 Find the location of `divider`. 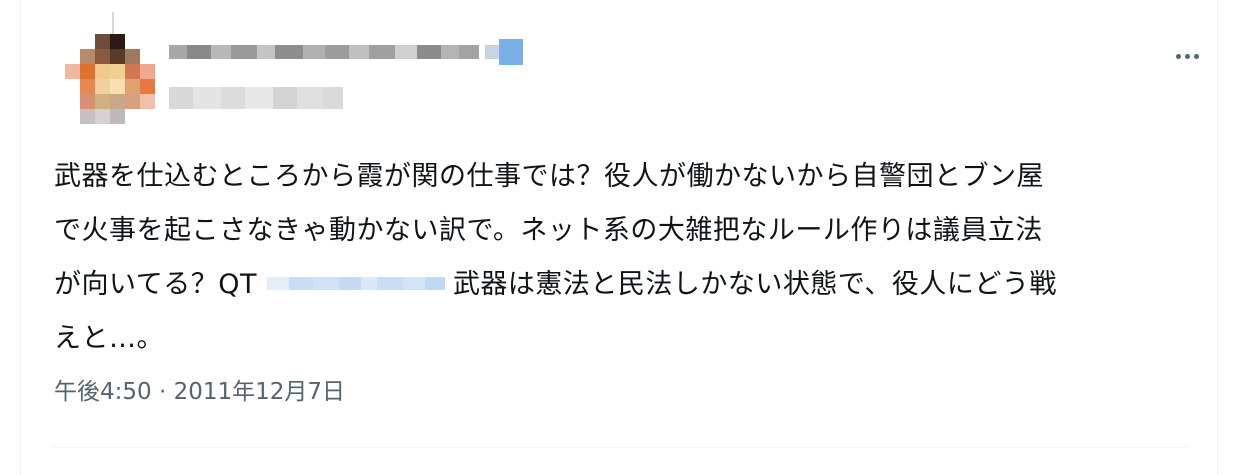

divider is located at coordinates (620, 447).